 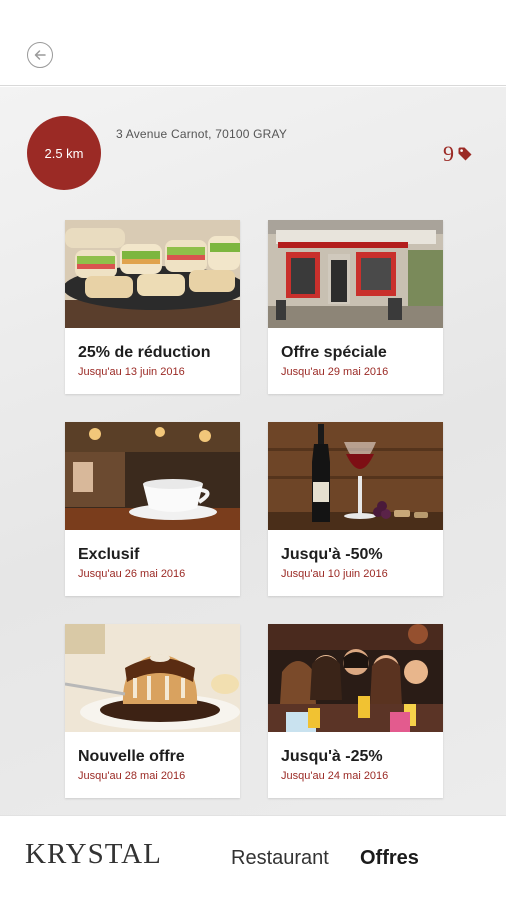 What do you see at coordinates (253, 43) in the screenshot?
I see `top-bar` at bounding box center [253, 43].